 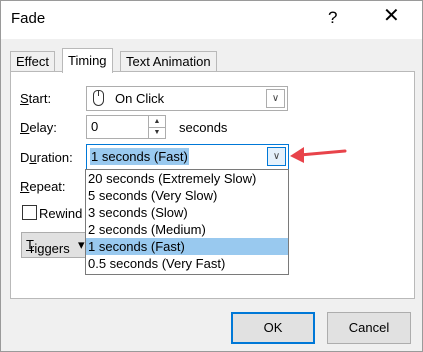 What do you see at coordinates (46, 157) in the screenshot?
I see `duration-label: Duration:` at bounding box center [46, 157].